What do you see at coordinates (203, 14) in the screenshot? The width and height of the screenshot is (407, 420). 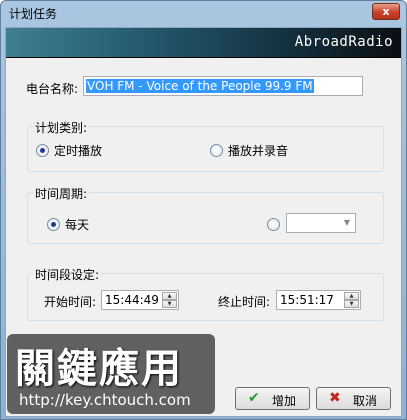 I see `title-bar: 计划任务 x` at bounding box center [203, 14].